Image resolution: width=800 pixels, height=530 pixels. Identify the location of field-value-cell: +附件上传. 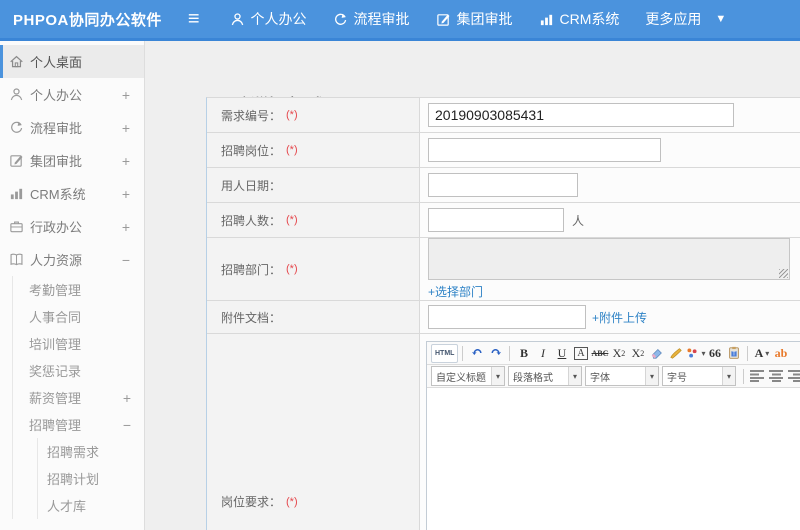
(610, 317).